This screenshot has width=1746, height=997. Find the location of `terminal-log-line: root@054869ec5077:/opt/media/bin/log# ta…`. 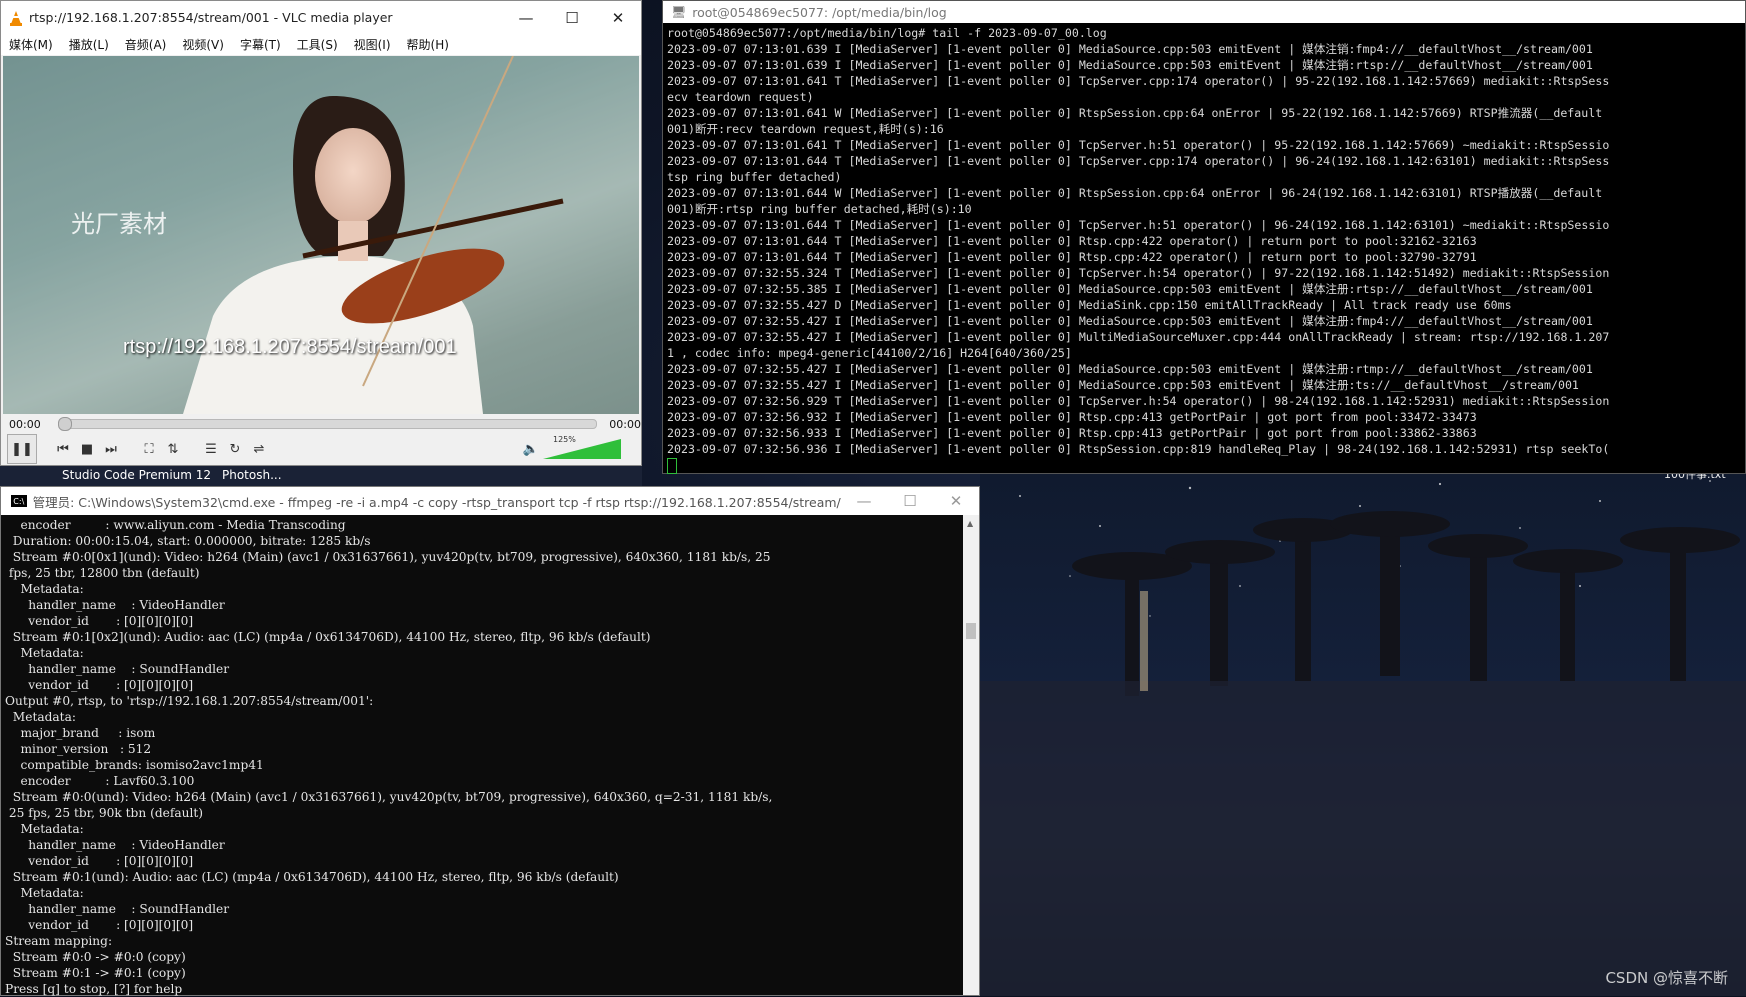

terminal-log-line: root@054869ec5077:/opt/media/bin/log# ta… is located at coordinates (887, 33).